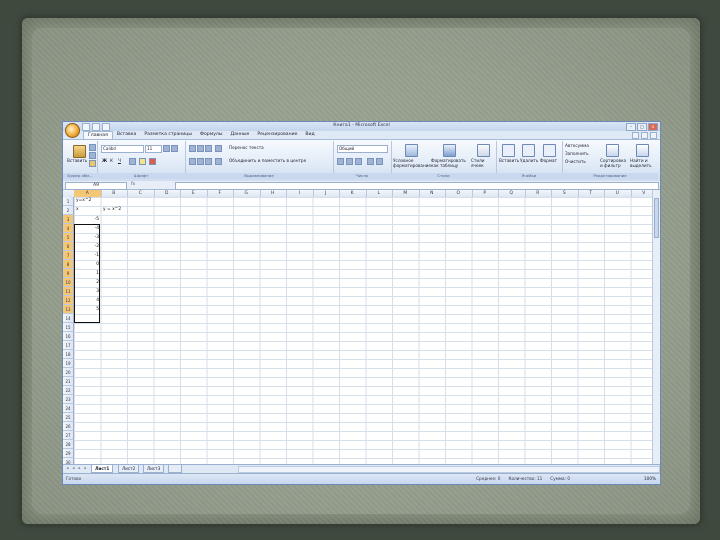 The width and height of the screenshot is (720, 540). Describe the element at coordinates (68, 264) in the screenshot. I see `row-header-8: 8` at that location.